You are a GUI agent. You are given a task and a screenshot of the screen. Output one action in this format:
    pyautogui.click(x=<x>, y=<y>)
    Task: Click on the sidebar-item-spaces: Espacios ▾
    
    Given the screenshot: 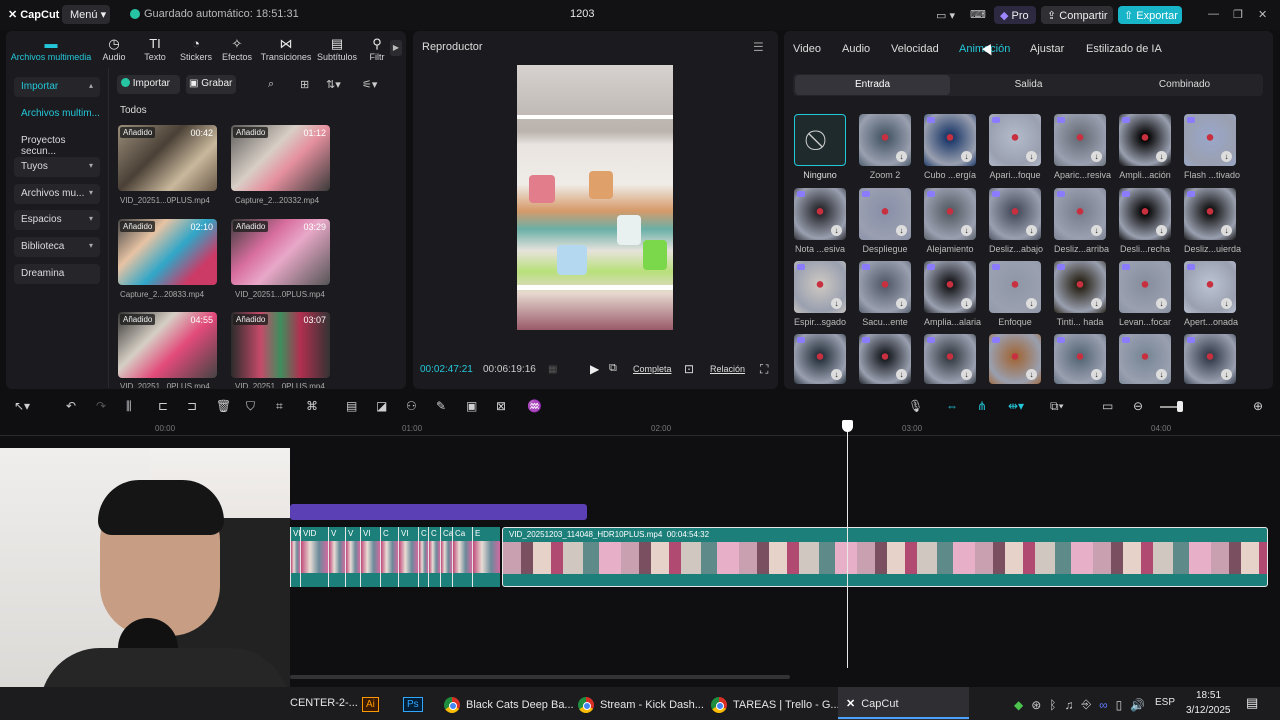 What is the action you would take?
    pyautogui.click(x=57, y=220)
    